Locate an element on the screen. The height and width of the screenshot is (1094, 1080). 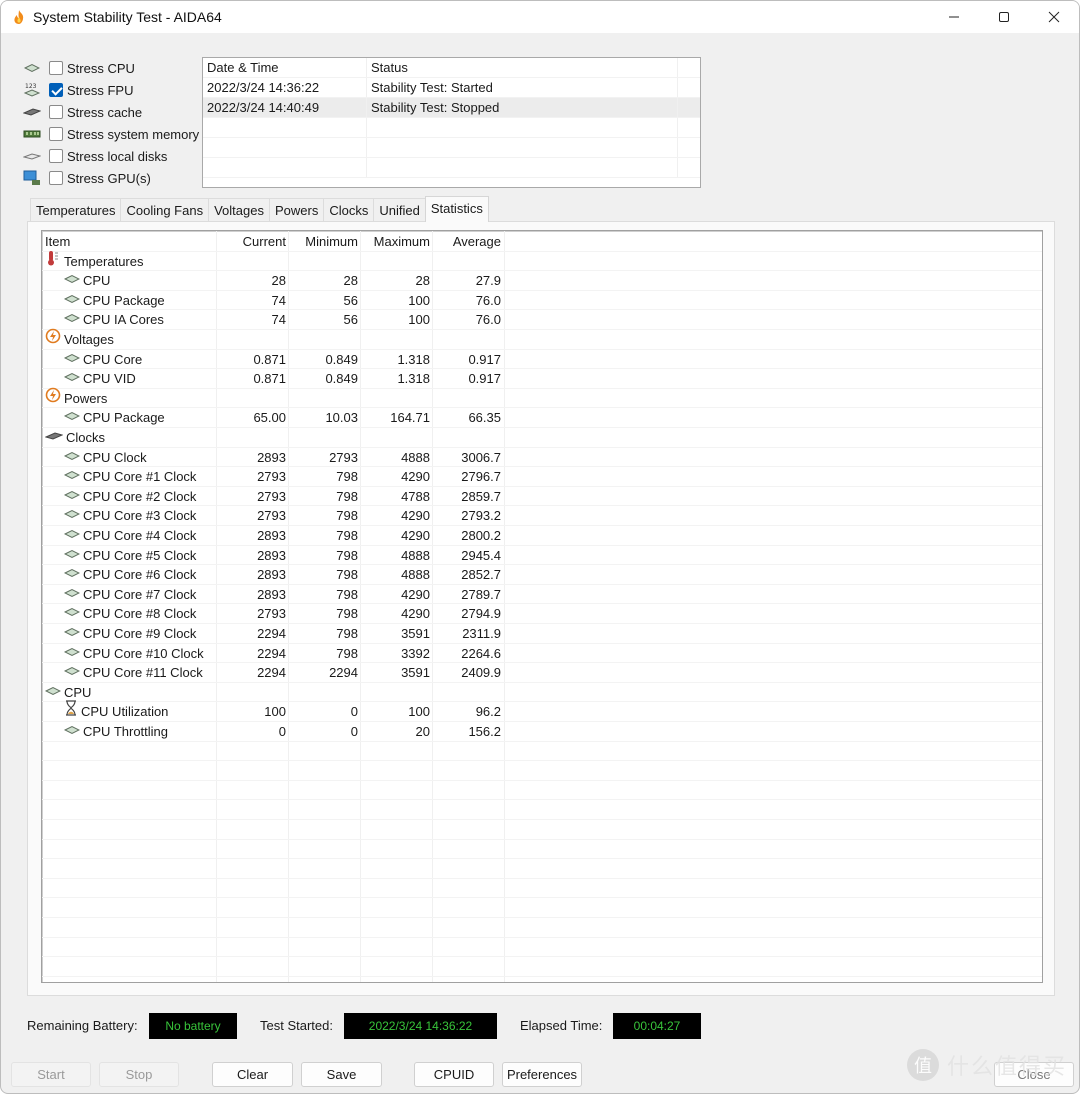
table-row: CPU VID 0.871 0.849 1.318 0.917 is located at coordinates (542, 379).